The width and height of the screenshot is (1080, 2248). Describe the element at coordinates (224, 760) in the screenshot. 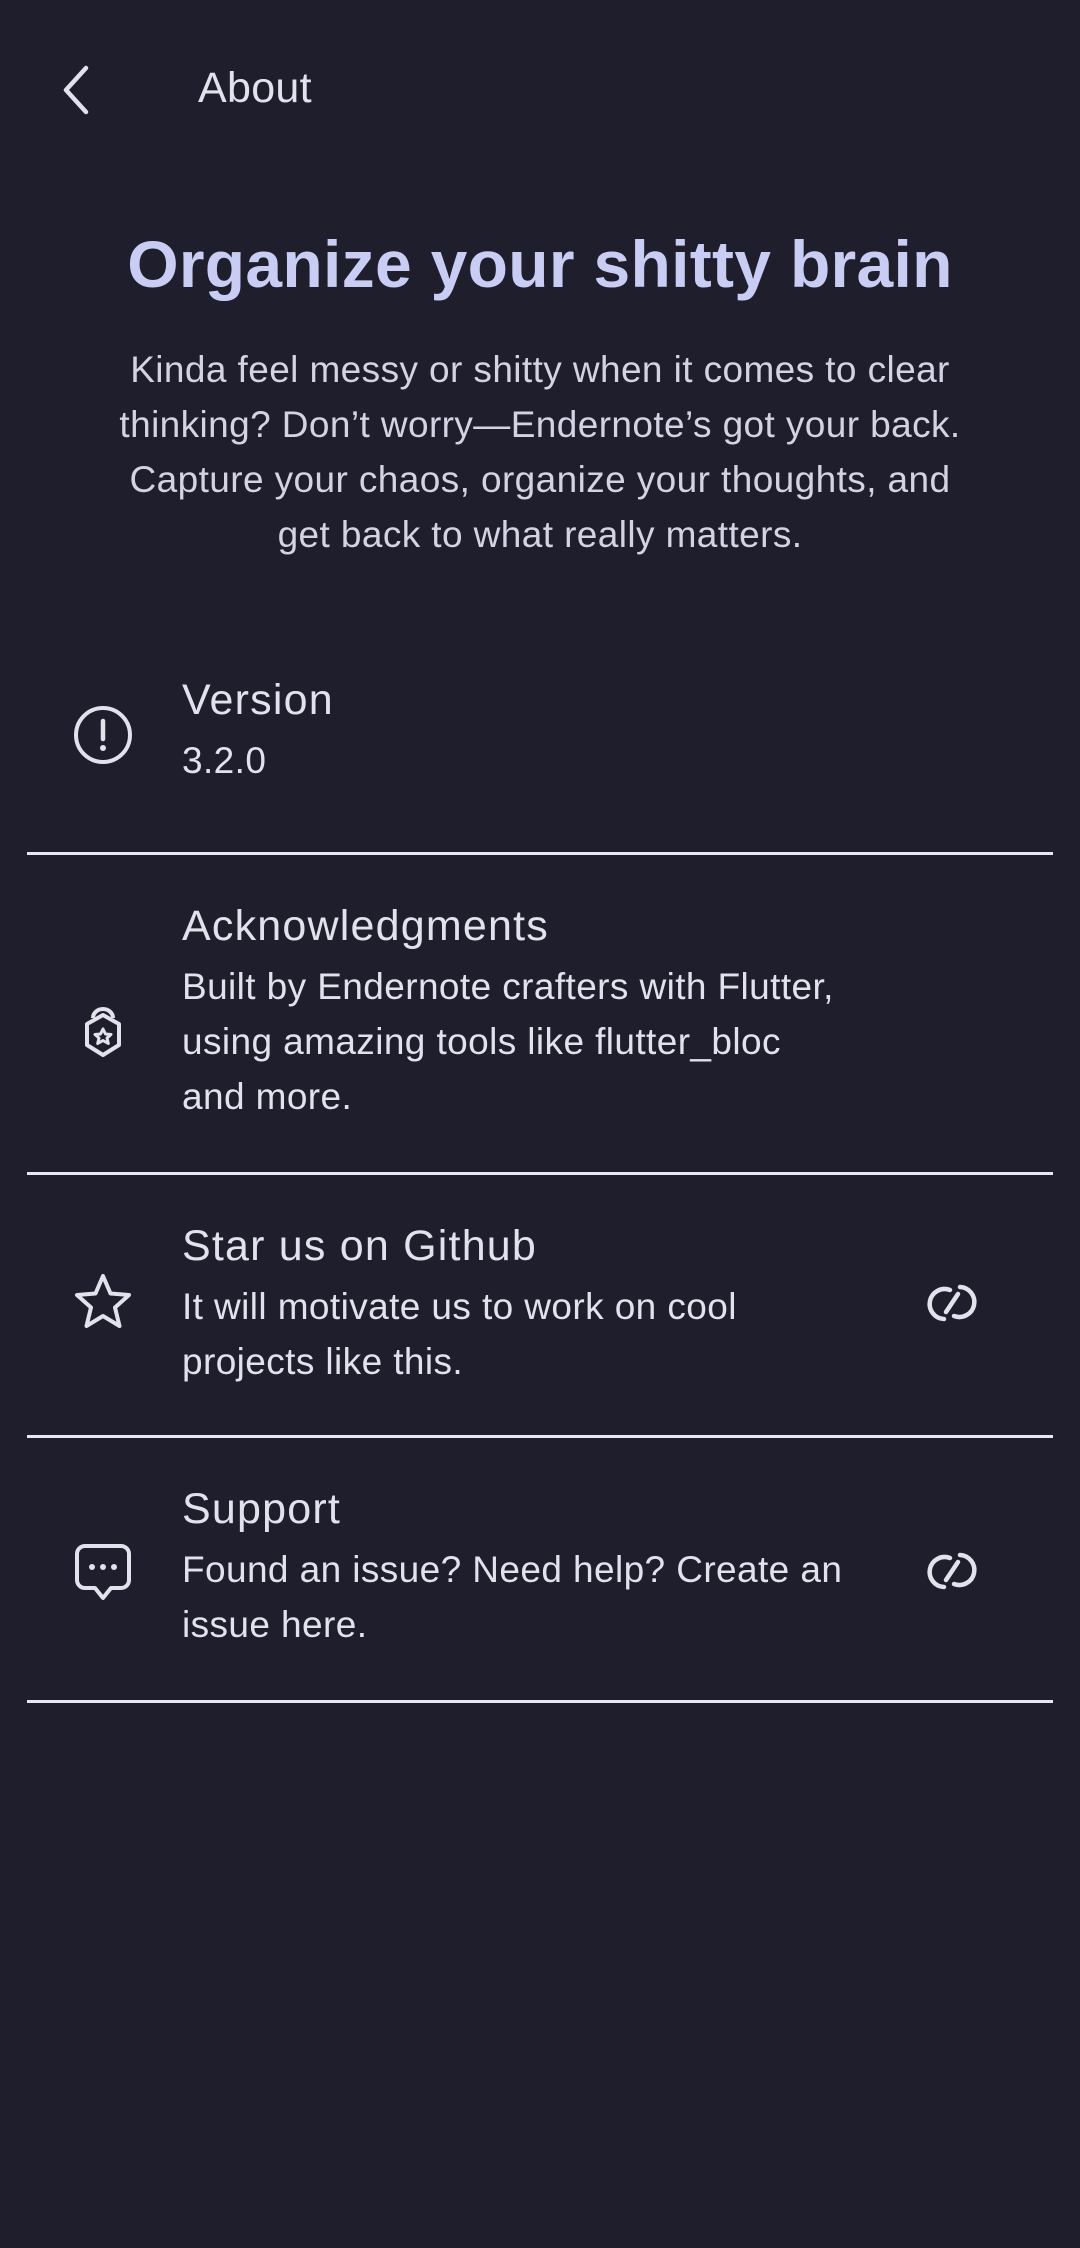

I see `version-number: 3.2.0` at that location.